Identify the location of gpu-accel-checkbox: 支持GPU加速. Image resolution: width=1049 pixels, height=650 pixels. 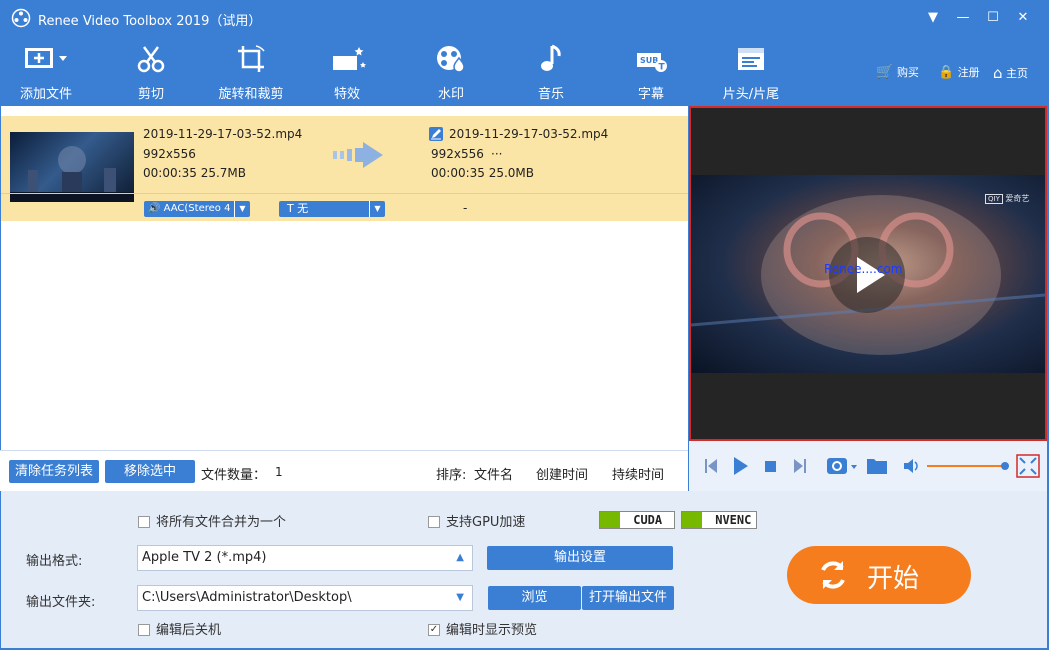
(476, 520).